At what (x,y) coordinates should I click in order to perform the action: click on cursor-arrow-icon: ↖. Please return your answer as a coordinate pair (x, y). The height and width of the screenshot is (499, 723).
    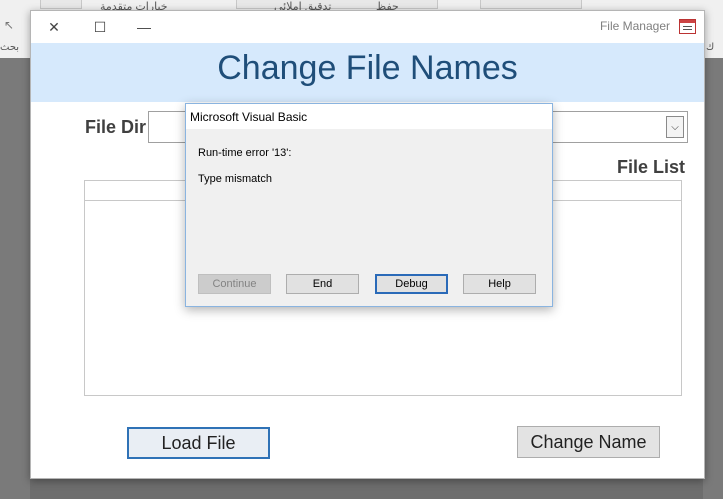
    Looking at the image, I should click on (9, 25).